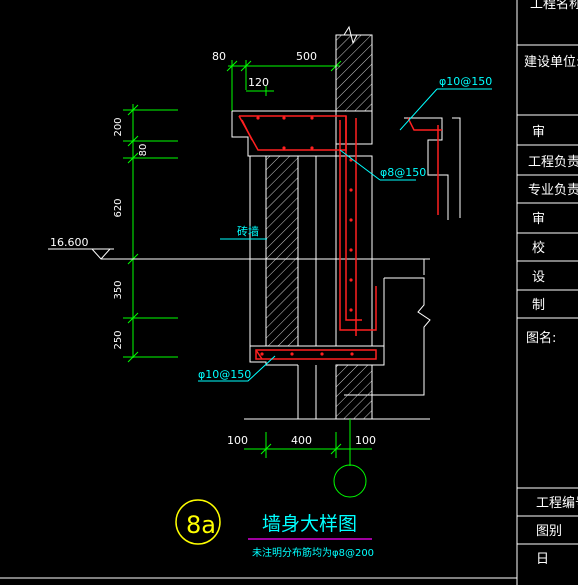 The image size is (578, 585). Describe the element at coordinates (553, 190) in the screenshot. I see `tb-row-discipline-lead: 专业负责` at that location.